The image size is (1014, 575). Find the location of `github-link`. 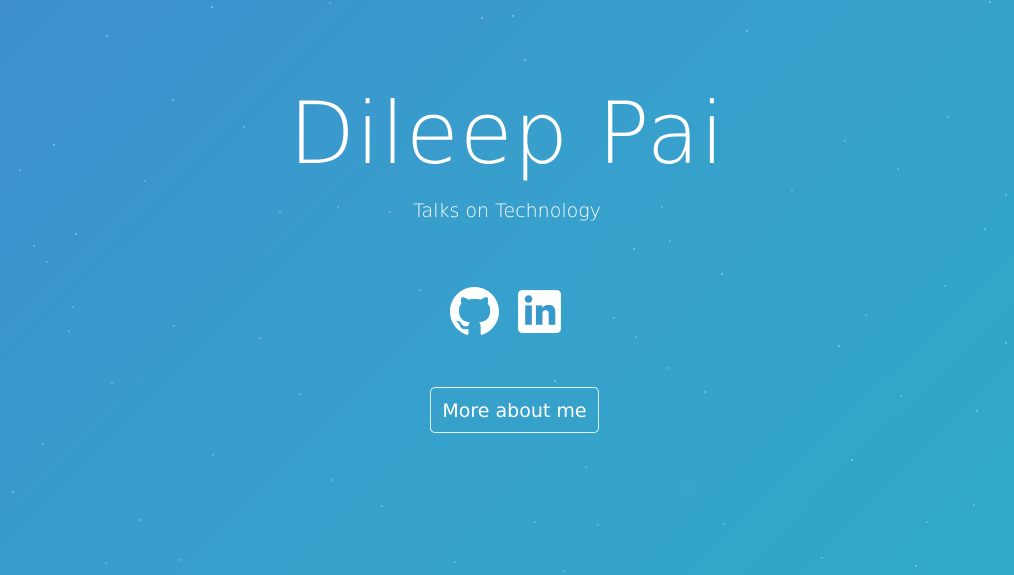

github-link is located at coordinates (474, 311).